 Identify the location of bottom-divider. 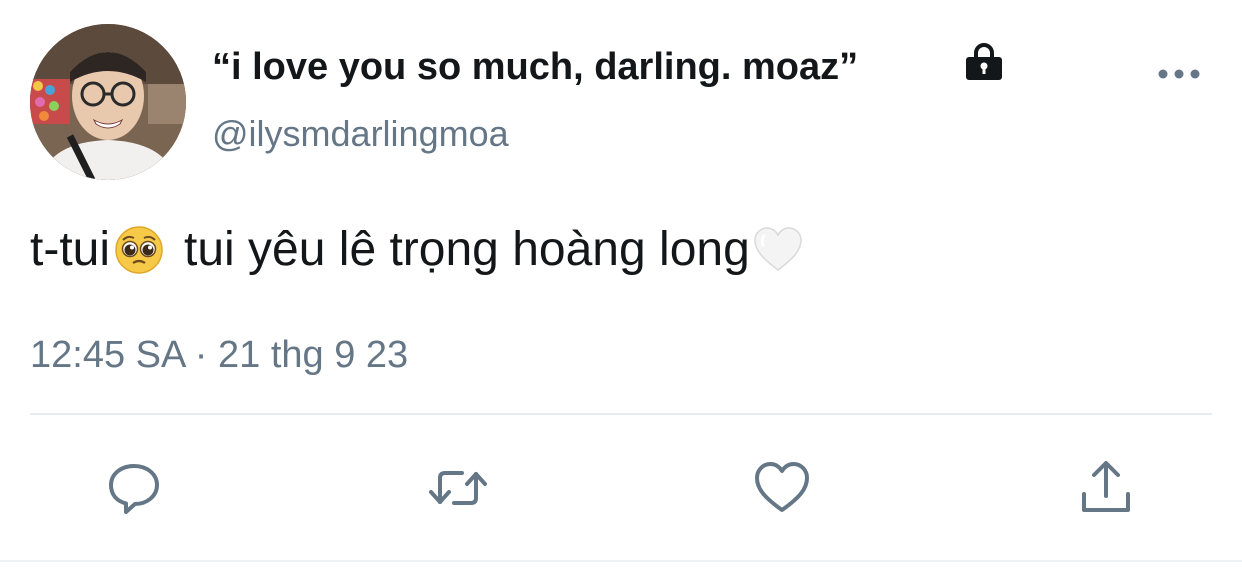
(621, 561).